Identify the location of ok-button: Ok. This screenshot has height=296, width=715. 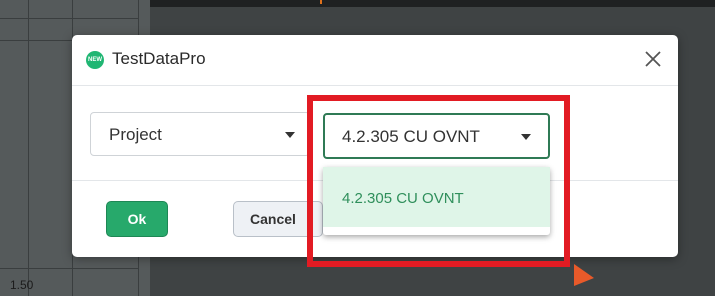
(137, 219).